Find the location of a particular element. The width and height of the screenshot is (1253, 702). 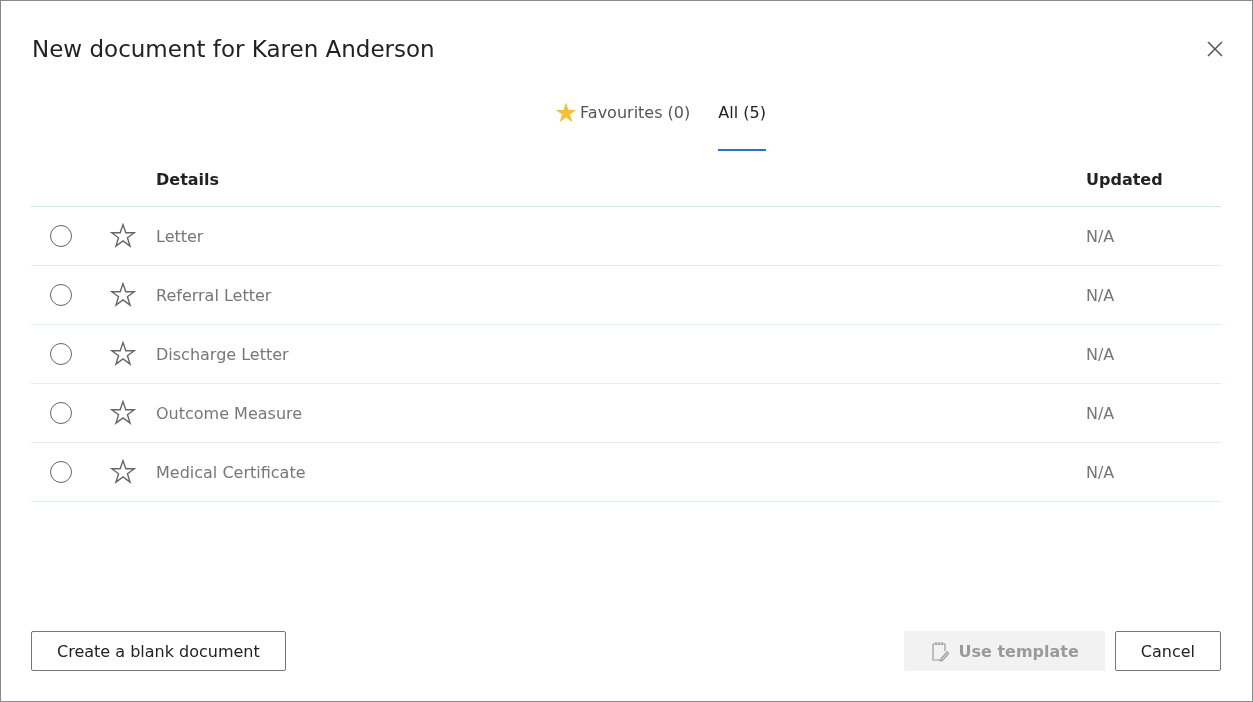

tab: Favourites (0) is located at coordinates (623, 124).